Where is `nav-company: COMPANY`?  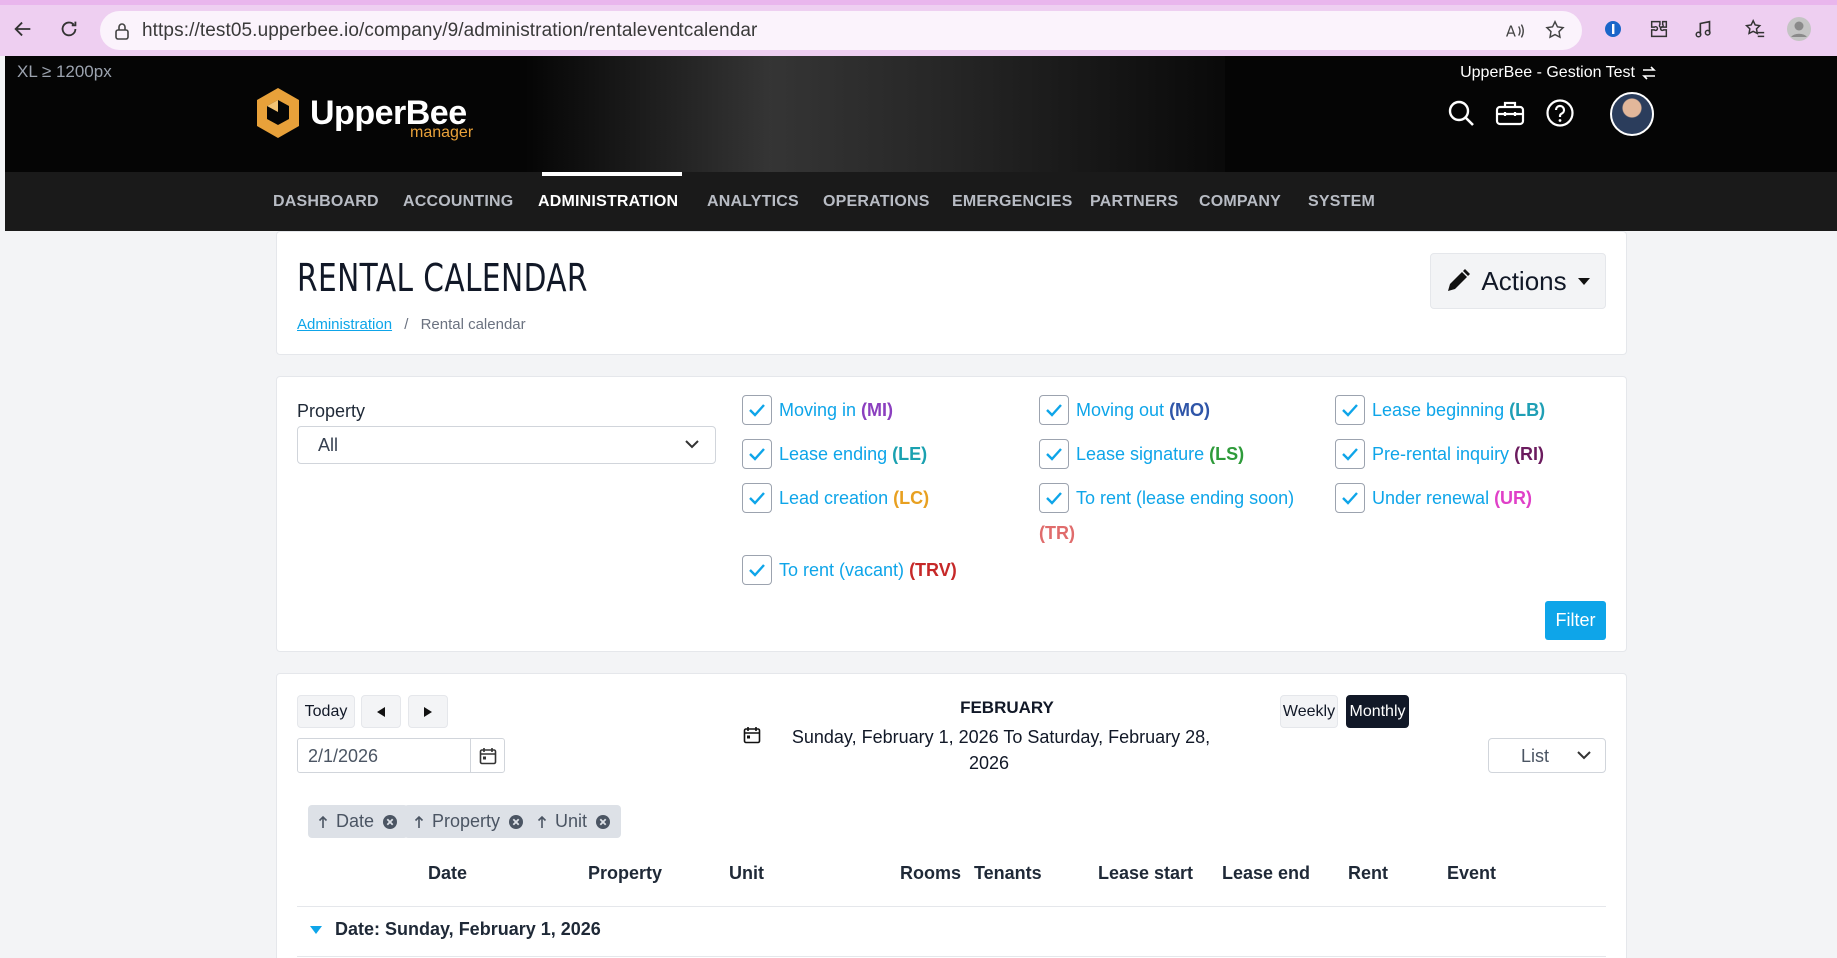
nav-company: COMPANY is located at coordinates (1240, 202).